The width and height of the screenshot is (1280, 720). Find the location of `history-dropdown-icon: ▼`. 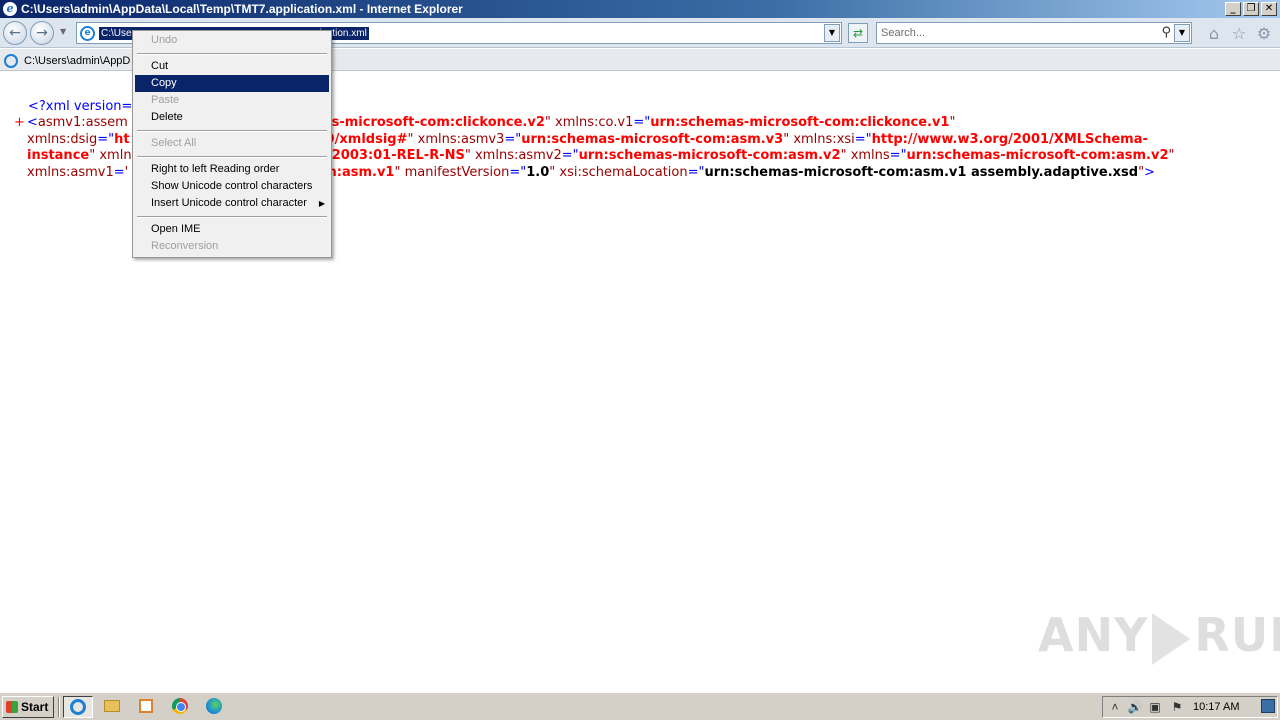

history-dropdown-icon: ▼ is located at coordinates (63, 31).